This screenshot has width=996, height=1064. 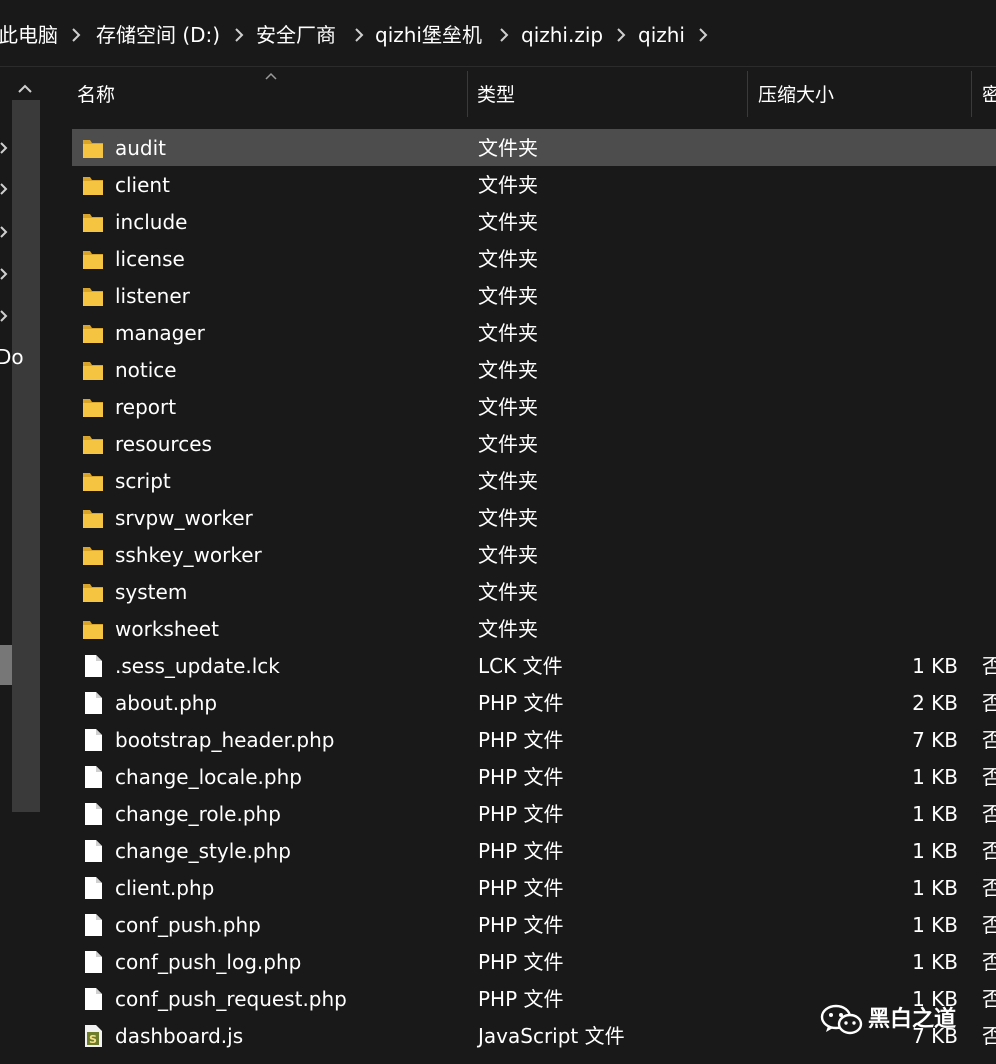 What do you see at coordinates (496, 95) in the screenshot?
I see `column-header-type: 类型` at bounding box center [496, 95].